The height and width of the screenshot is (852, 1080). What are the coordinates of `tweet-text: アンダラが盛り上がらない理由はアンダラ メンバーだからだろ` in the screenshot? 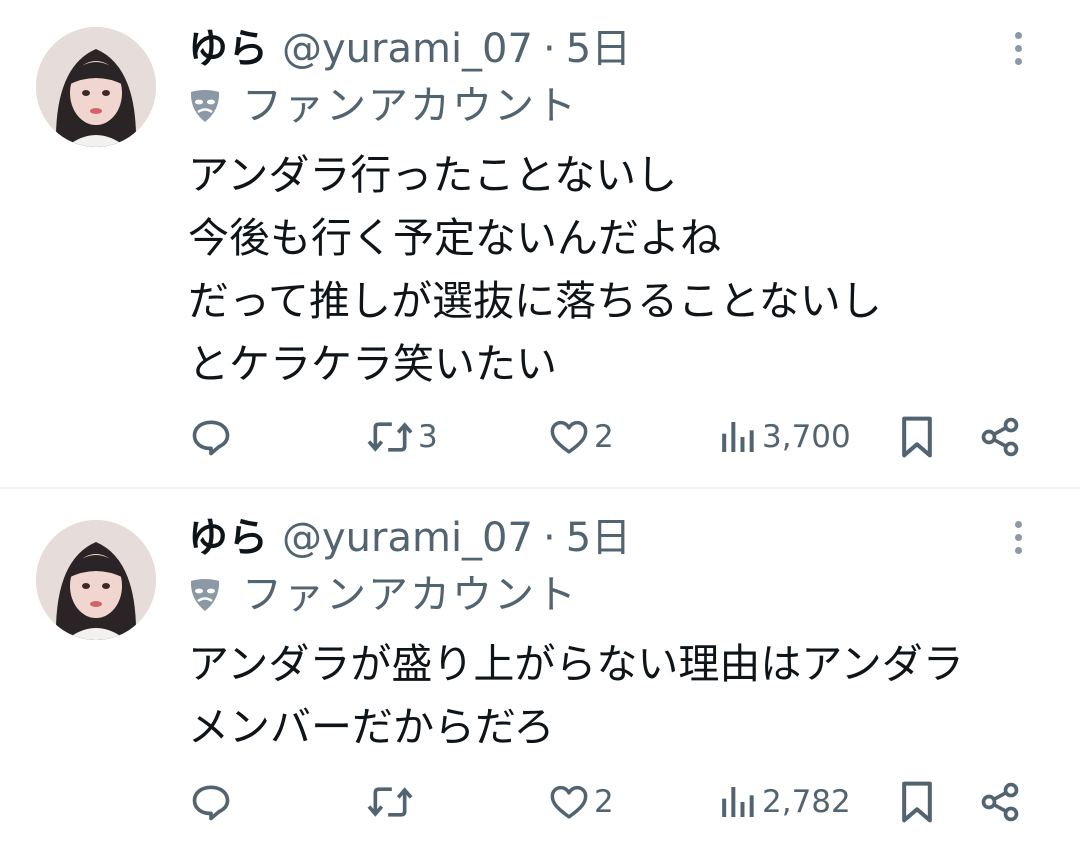 It's located at (576, 696).